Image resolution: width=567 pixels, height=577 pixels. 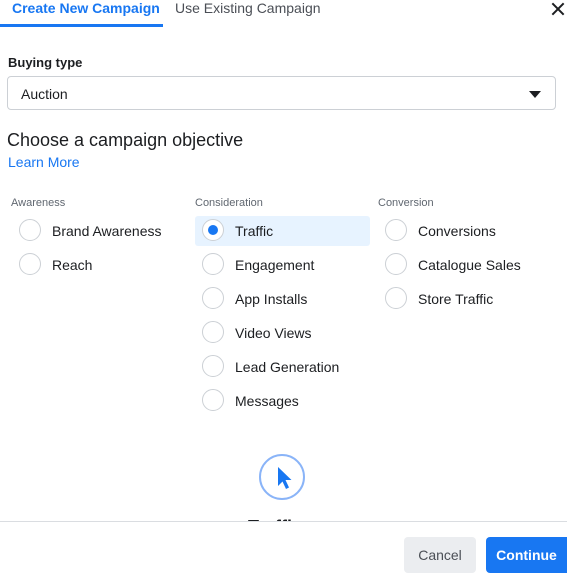 I want to click on objective-option-label: Messages, so click(x=267, y=401).